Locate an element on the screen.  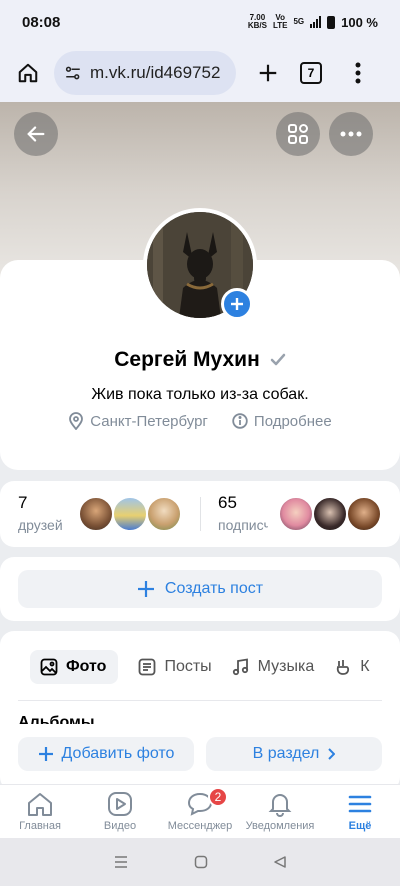
tabs-divider is located at coordinates (200, 700).